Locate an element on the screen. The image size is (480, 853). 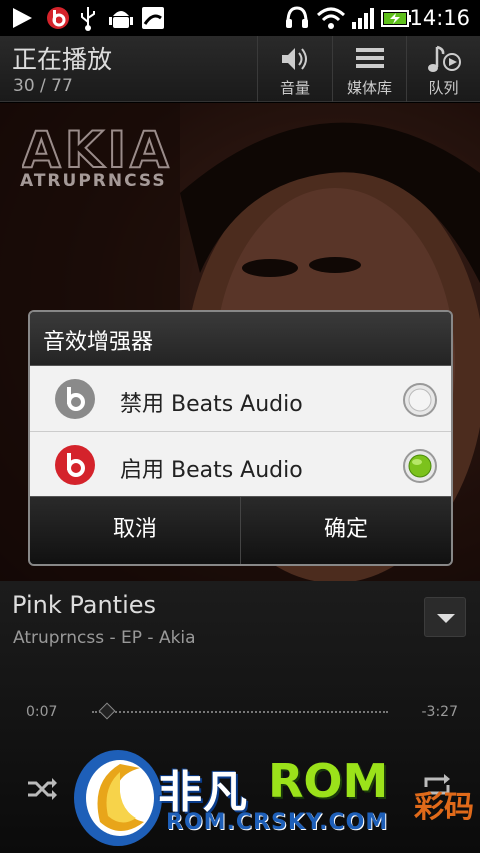
track-counter: 30 / 77 is located at coordinates (43, 86).